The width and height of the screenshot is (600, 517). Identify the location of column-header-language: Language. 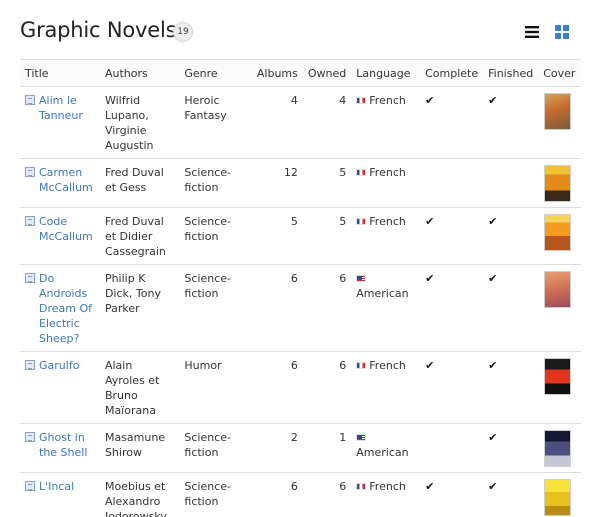
(386, 73).